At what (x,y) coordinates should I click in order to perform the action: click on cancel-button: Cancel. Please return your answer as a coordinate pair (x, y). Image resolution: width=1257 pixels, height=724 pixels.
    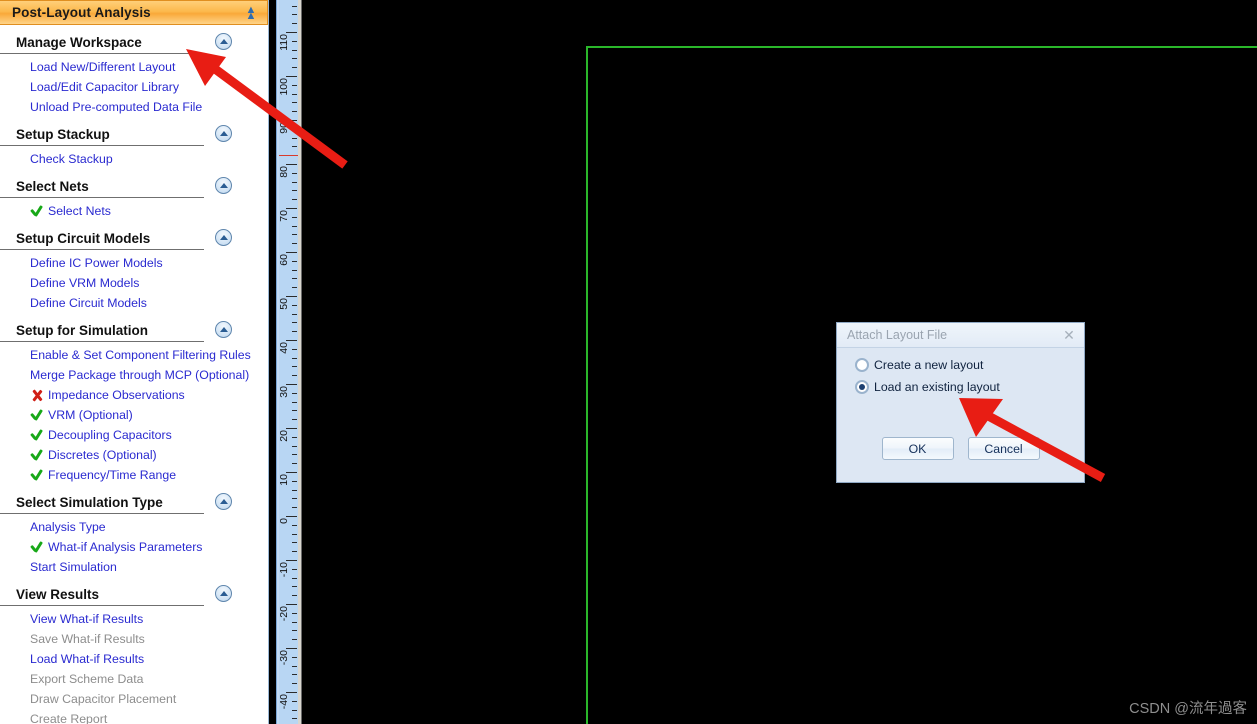
    Looking at the image, I should click on (1003, 448).